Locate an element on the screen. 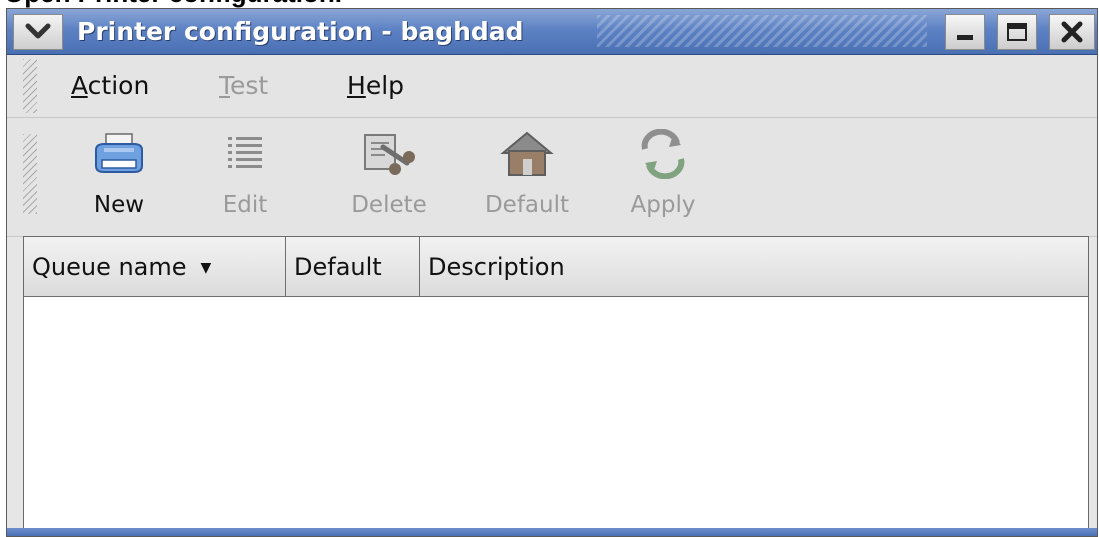  toolbar-edit-button: Edit is located at coordinates (245, 178).